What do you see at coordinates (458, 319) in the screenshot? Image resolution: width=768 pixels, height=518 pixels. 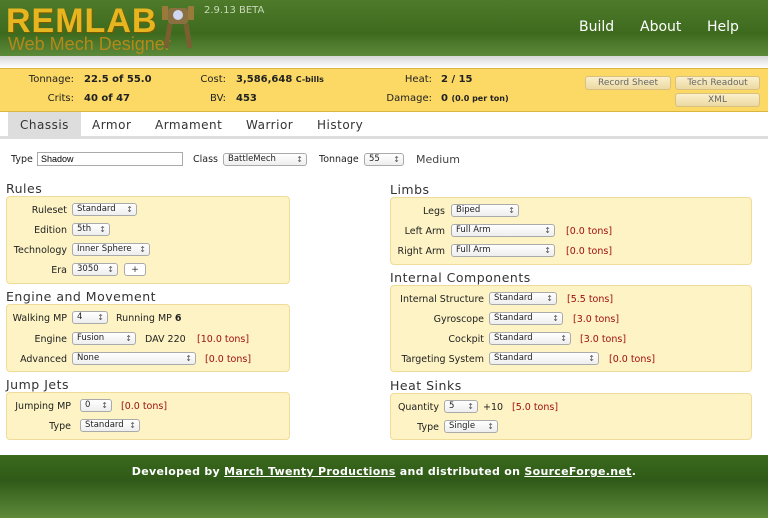 I see `gyroscope-label: Gyroscope` at bounding box center [458, 319].